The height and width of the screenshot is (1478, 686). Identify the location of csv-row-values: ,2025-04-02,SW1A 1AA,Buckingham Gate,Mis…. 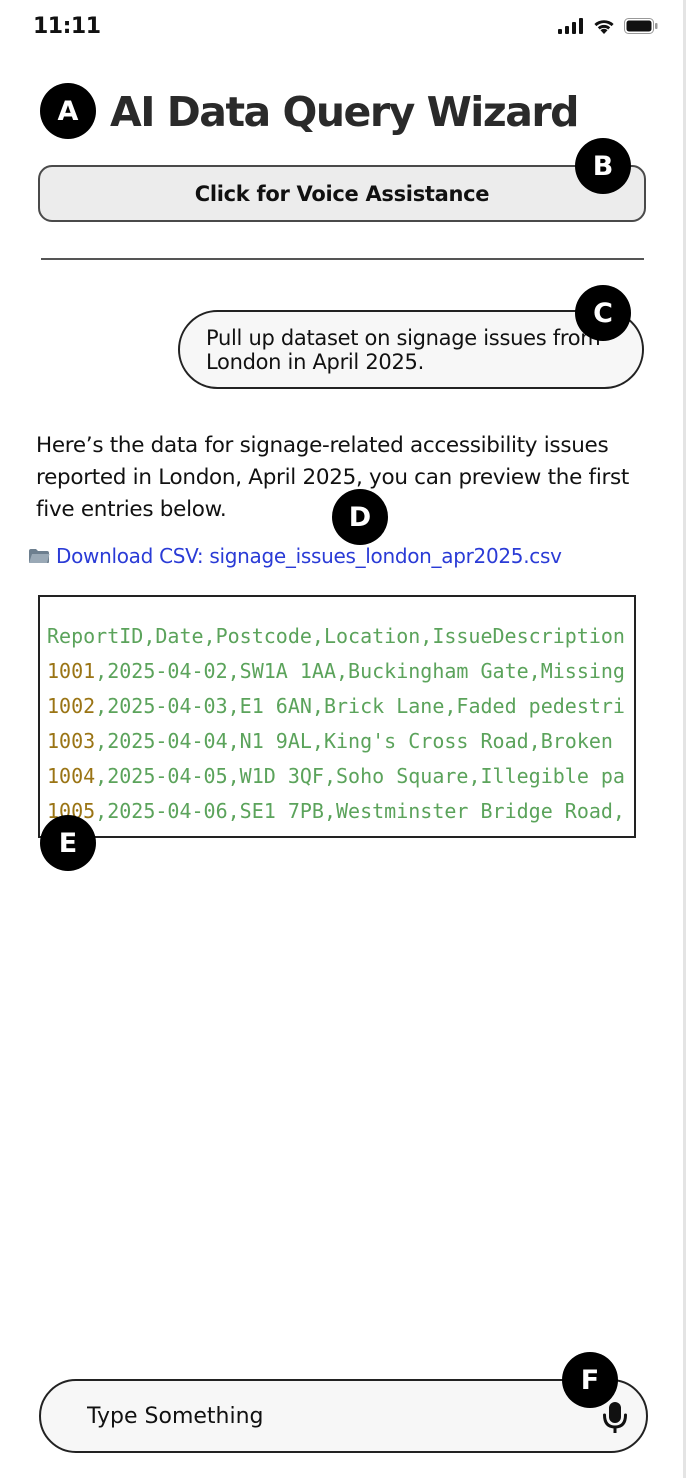
(360, 671).